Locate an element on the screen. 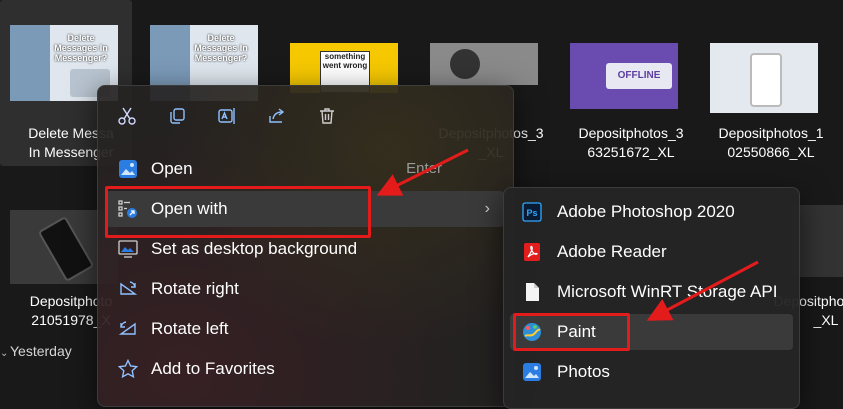  wallpaper-icon is located at coordinates (128, 249).